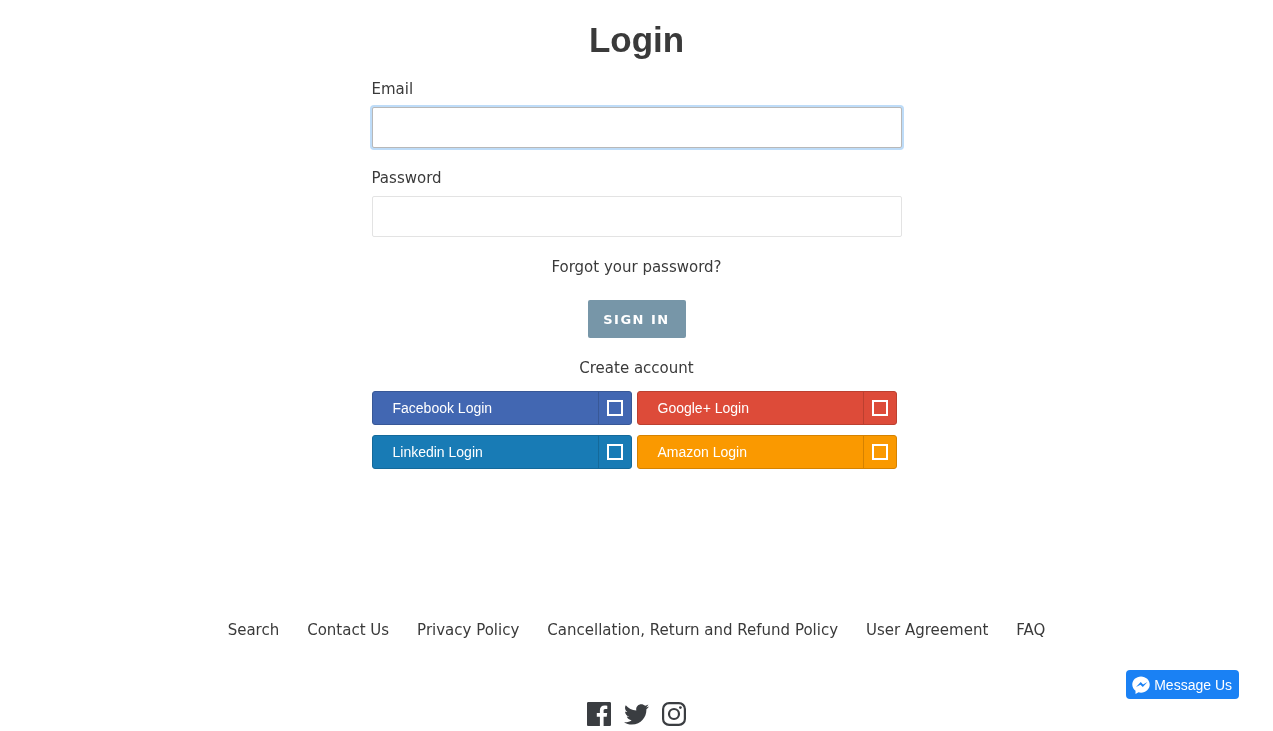 This screenshot has width=1273, height=731. I want to click on messenger-icon, so click(1141, 684).